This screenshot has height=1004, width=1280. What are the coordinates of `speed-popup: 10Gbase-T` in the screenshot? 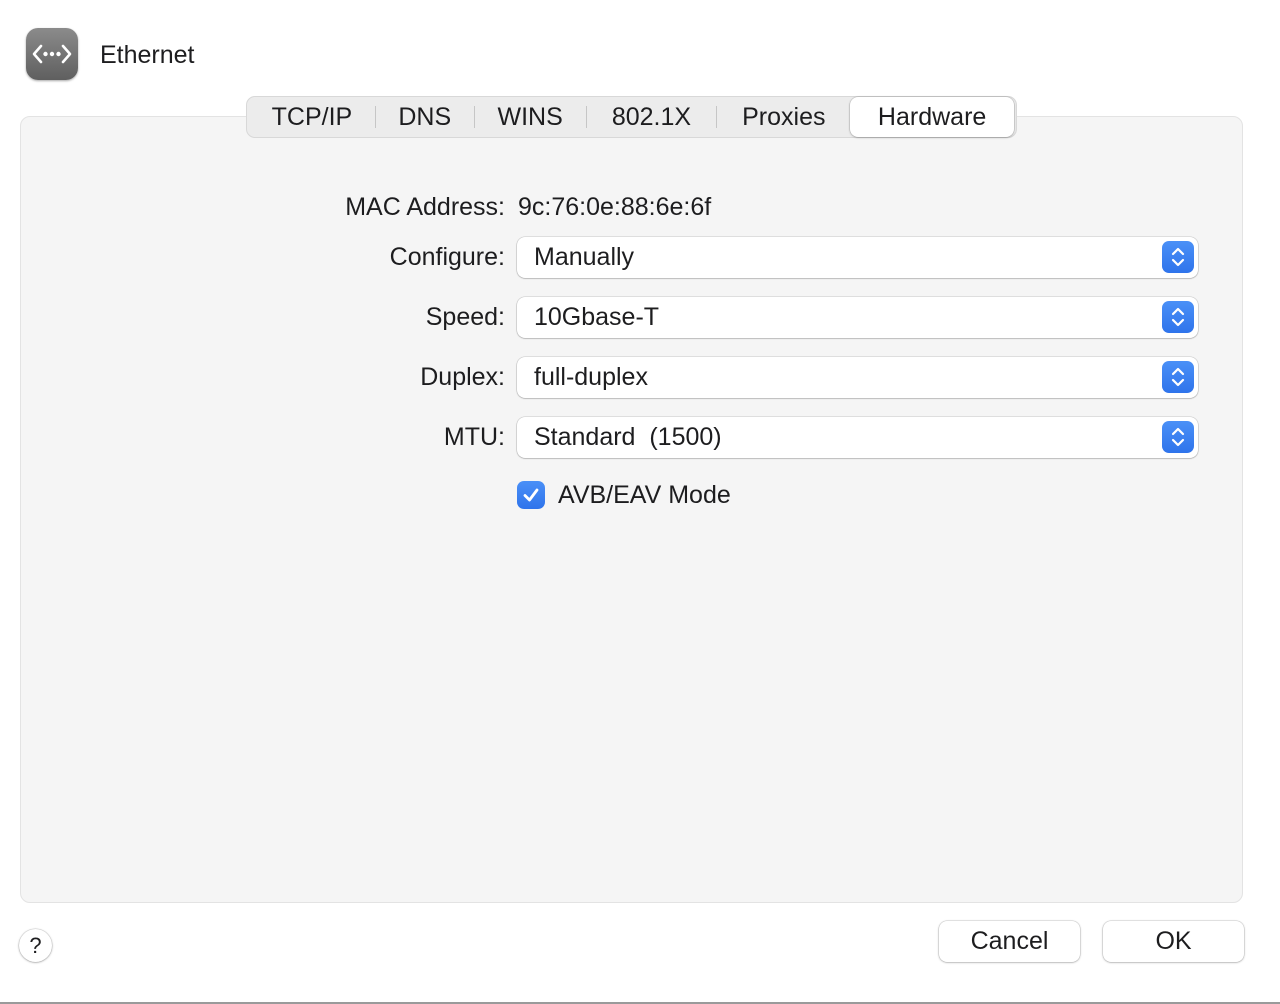 It's located at (857, 317).